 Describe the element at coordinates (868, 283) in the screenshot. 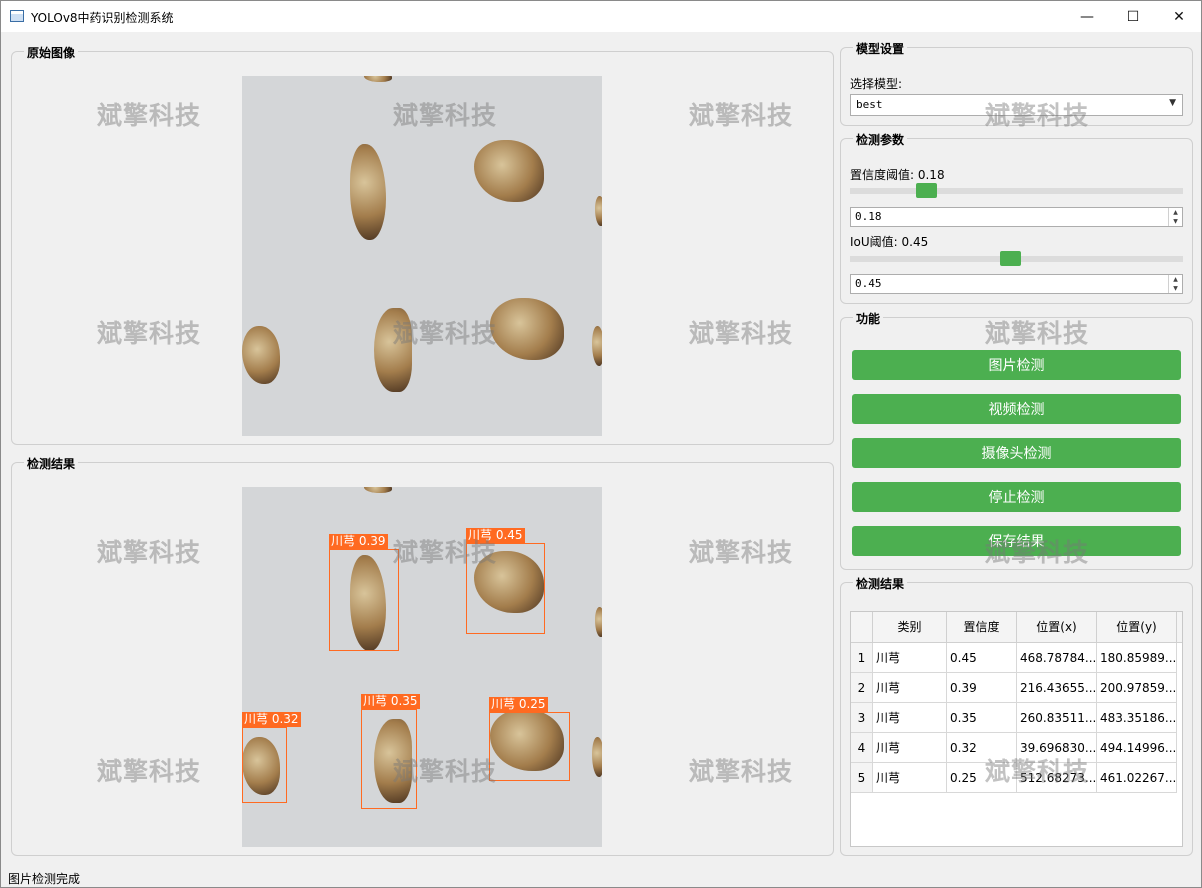

I see `iou-spin-value: 0.45` at that location.